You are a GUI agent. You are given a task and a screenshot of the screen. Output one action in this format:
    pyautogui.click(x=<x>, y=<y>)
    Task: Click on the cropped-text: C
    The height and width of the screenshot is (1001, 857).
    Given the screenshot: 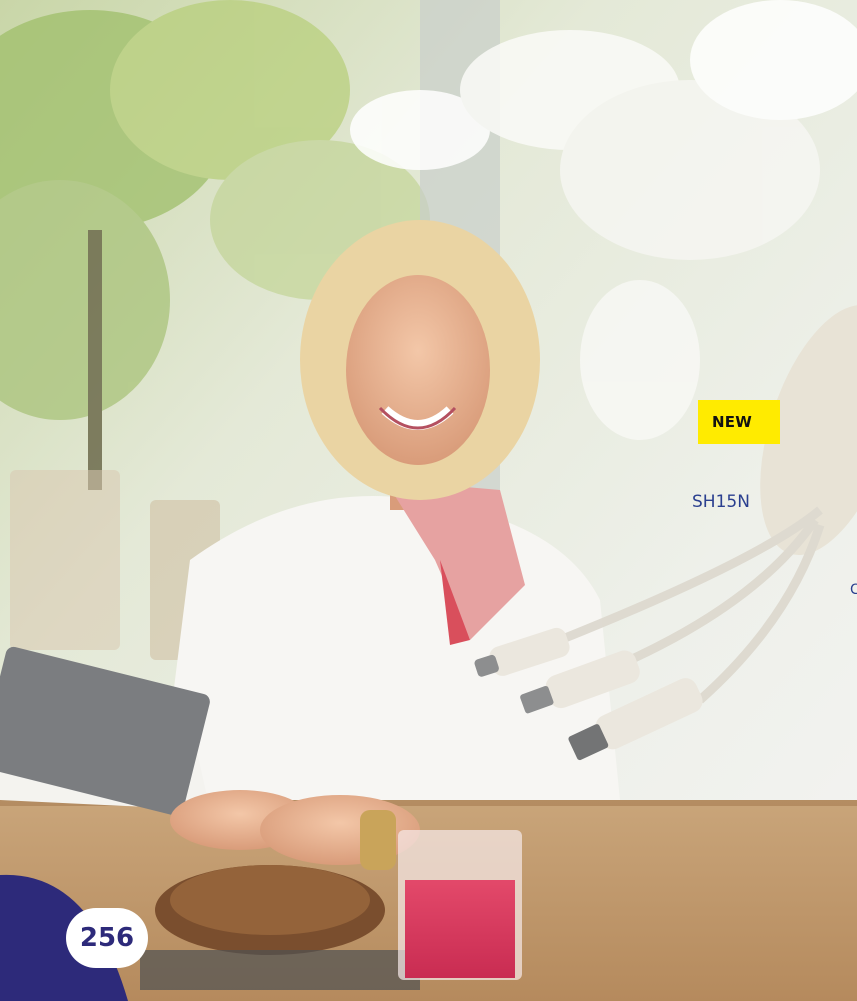 What is the action you would take?
    pyautogui.click(x=853, y=590)
    